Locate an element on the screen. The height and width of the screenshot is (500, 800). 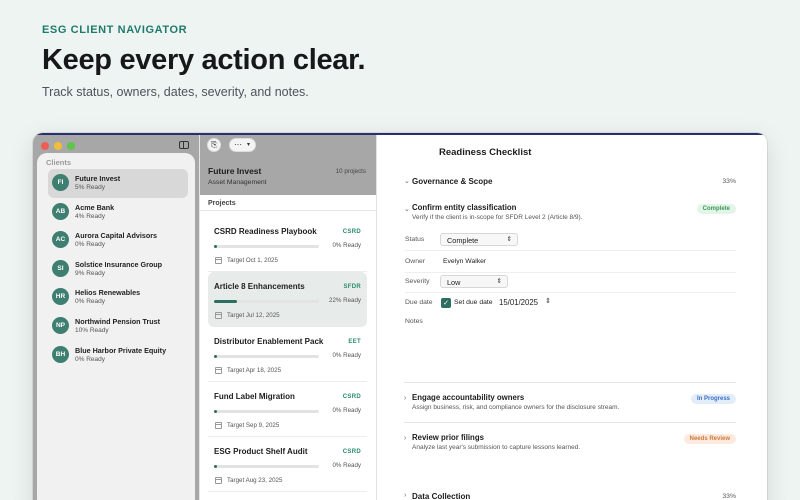
client-name: Aurora Capital Advisors is located at coordinates (116, 236).